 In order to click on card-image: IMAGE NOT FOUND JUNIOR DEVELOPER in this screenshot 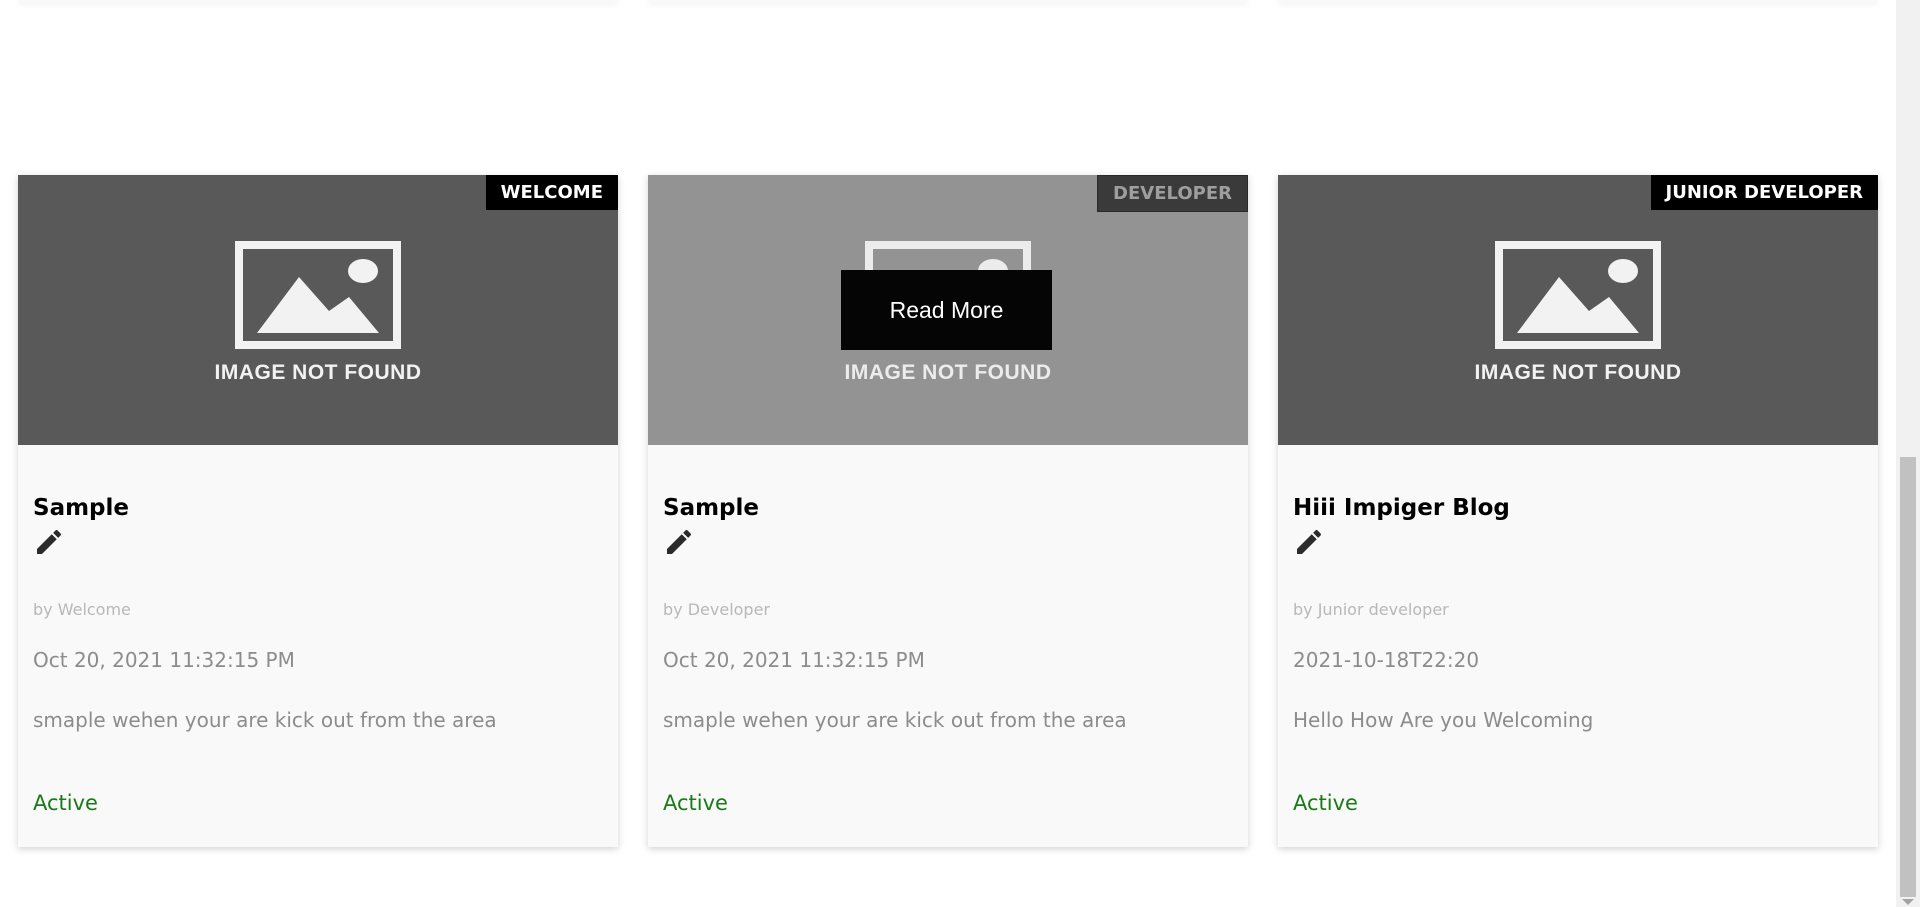, I will do `click(1578, 310)`.